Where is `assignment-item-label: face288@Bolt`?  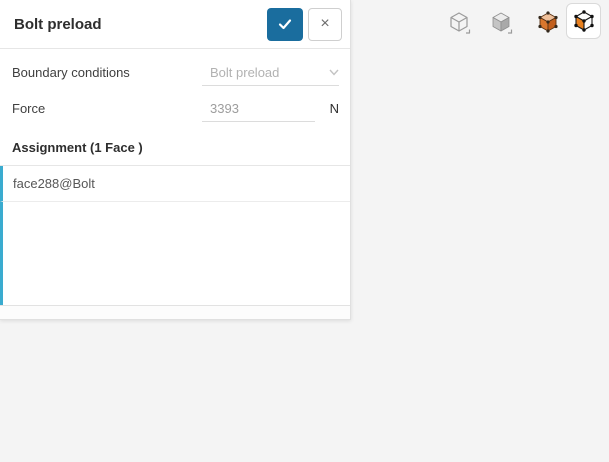
assignment-item-label: face288@Bolt is located at coordinates (54, 183).